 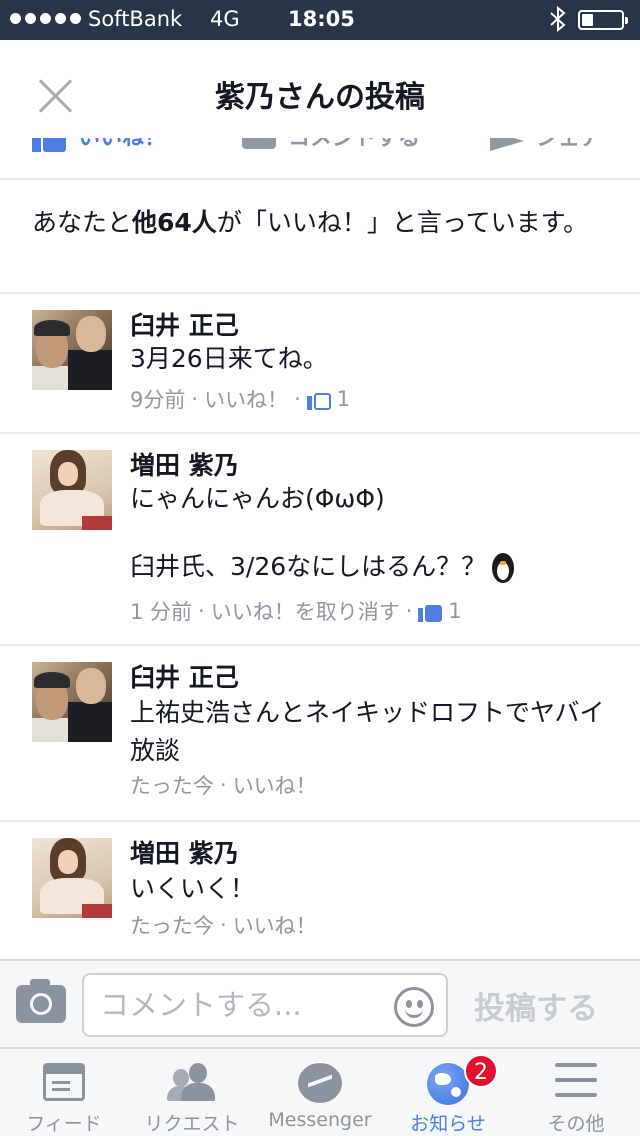 What do you see at coordinates (174, 222) in the screenshot?
I see `likes-others-count: 他64人` at bounding box center [174, 222].